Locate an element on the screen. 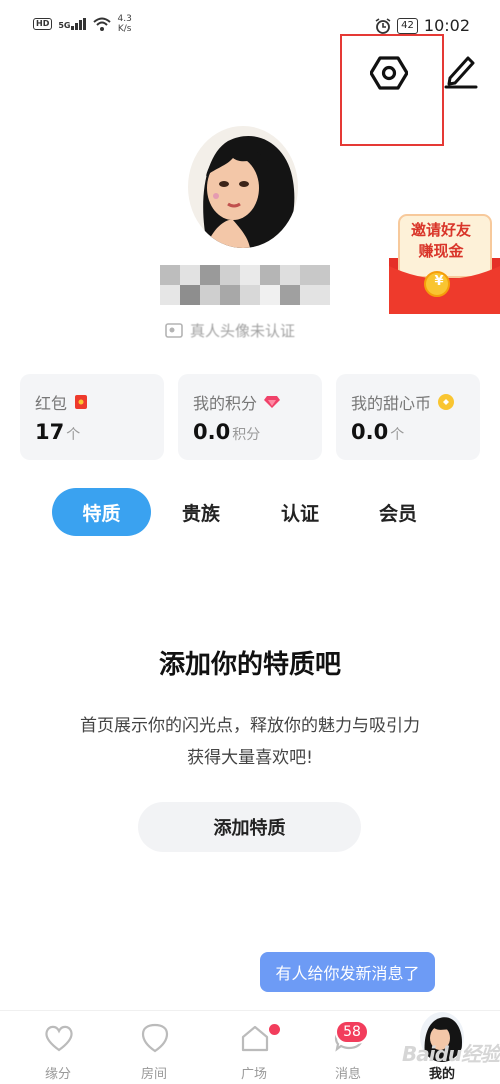  invite-banner-text: 邀请好友 赚现金 is located at coordinates (441, 241).